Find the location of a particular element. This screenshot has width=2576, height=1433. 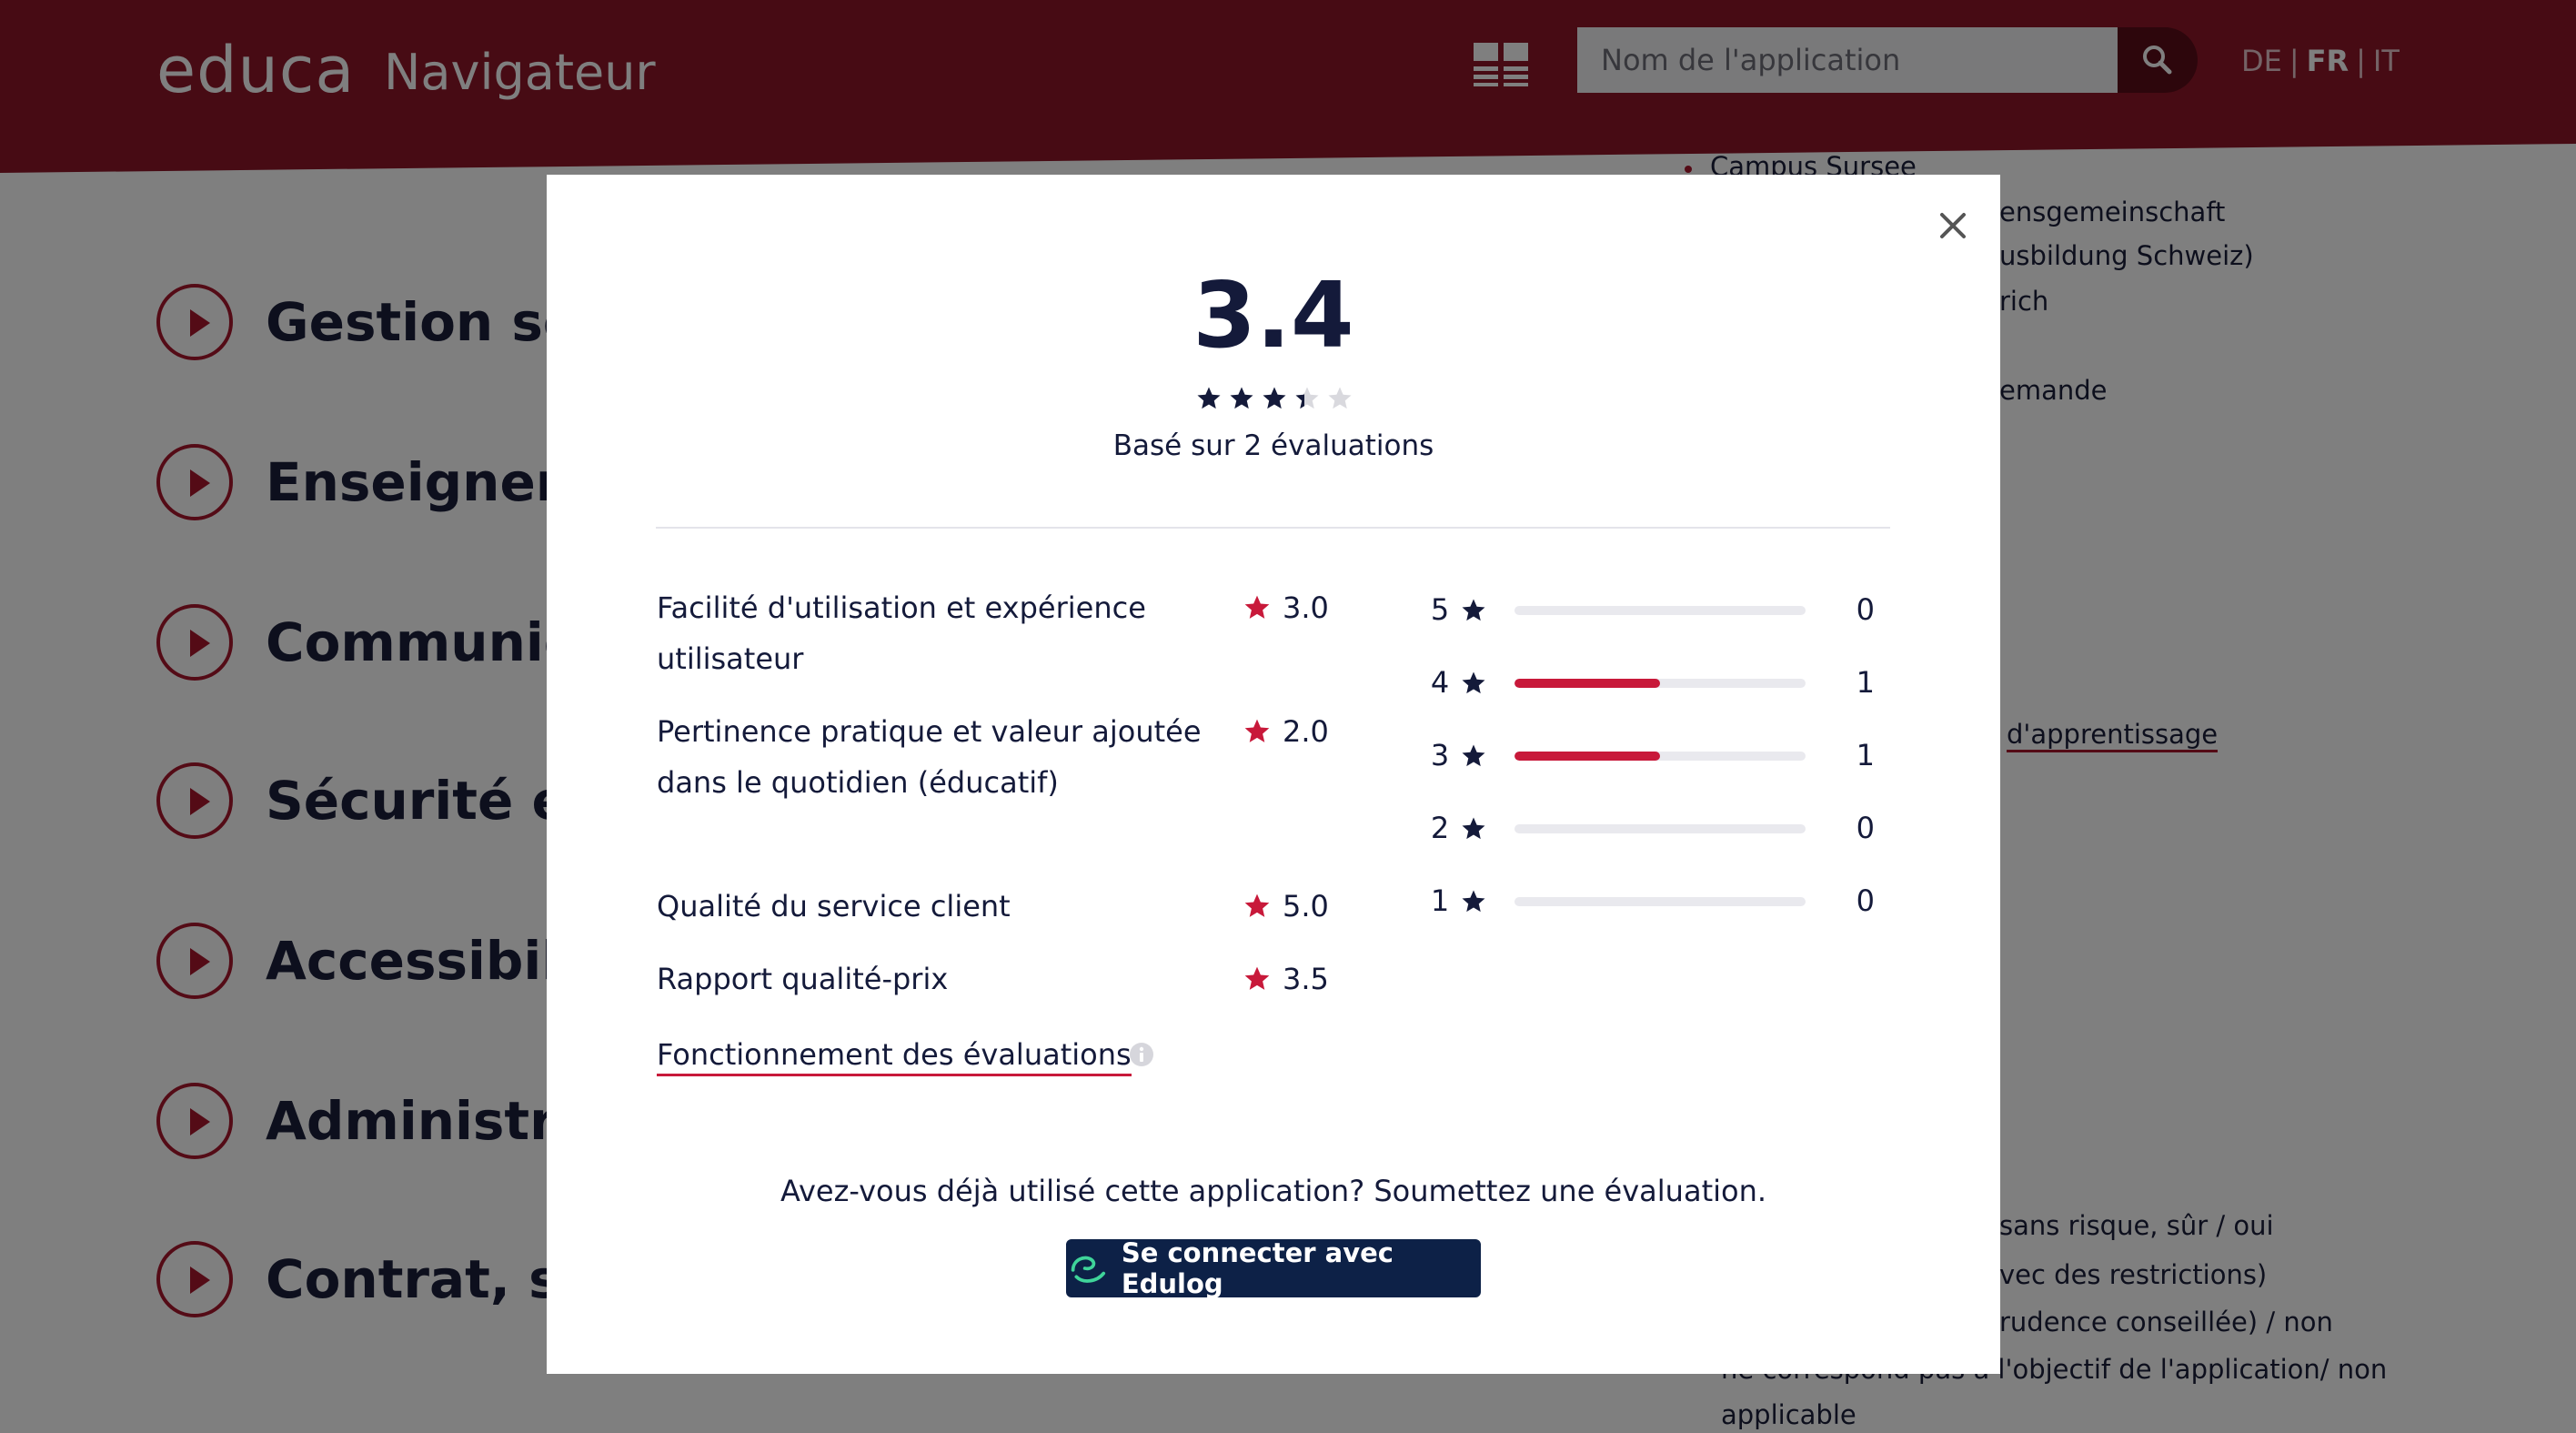

criterion-score: 5.0 is located at coordinates (1286, 907).